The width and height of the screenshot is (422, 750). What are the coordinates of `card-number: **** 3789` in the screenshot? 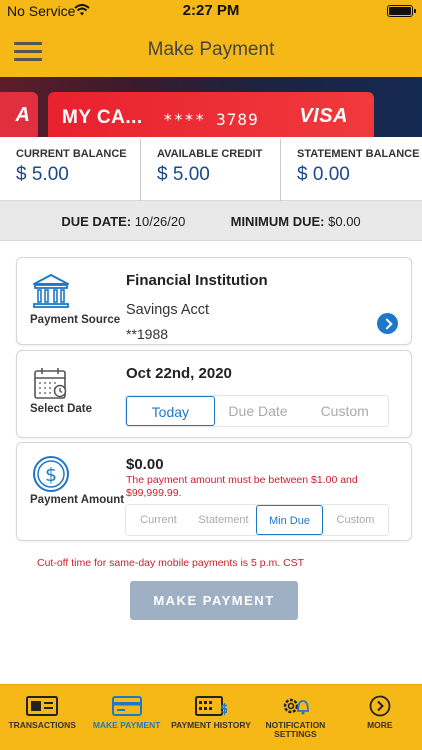 It's located at (211, 119).